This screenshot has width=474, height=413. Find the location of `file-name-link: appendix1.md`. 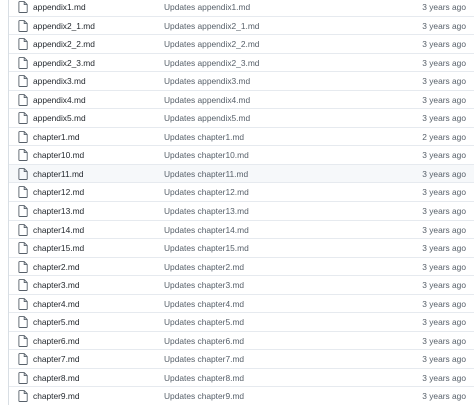

file-name-link: appendix1.md is located at coordinates (59, 7).